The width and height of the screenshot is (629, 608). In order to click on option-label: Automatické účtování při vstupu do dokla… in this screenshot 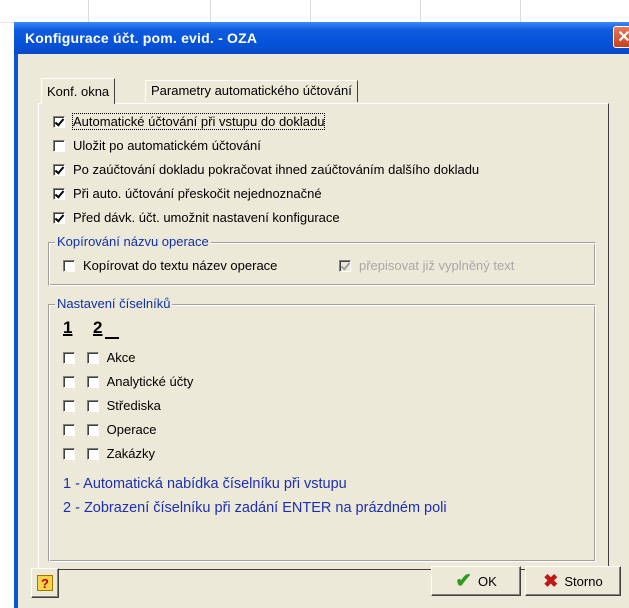, I will do `click(198, 121)`.